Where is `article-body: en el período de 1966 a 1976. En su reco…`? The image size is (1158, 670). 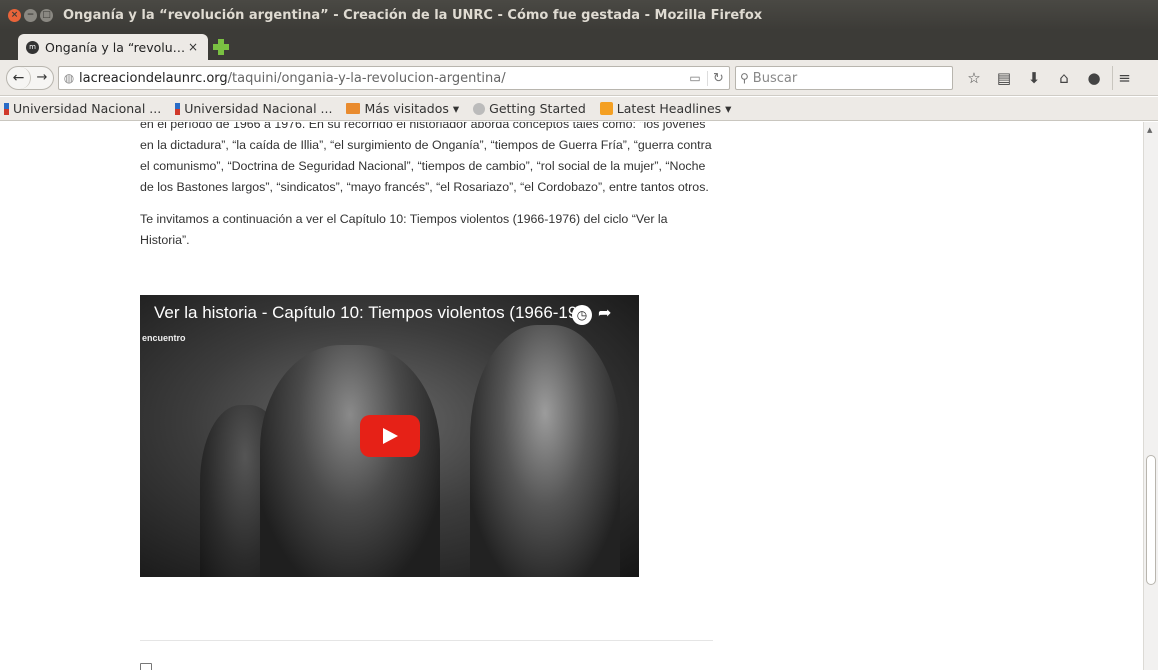 article-body: en el período de 1966 a 1976. En su reco… is located at coordinates (427, 192).